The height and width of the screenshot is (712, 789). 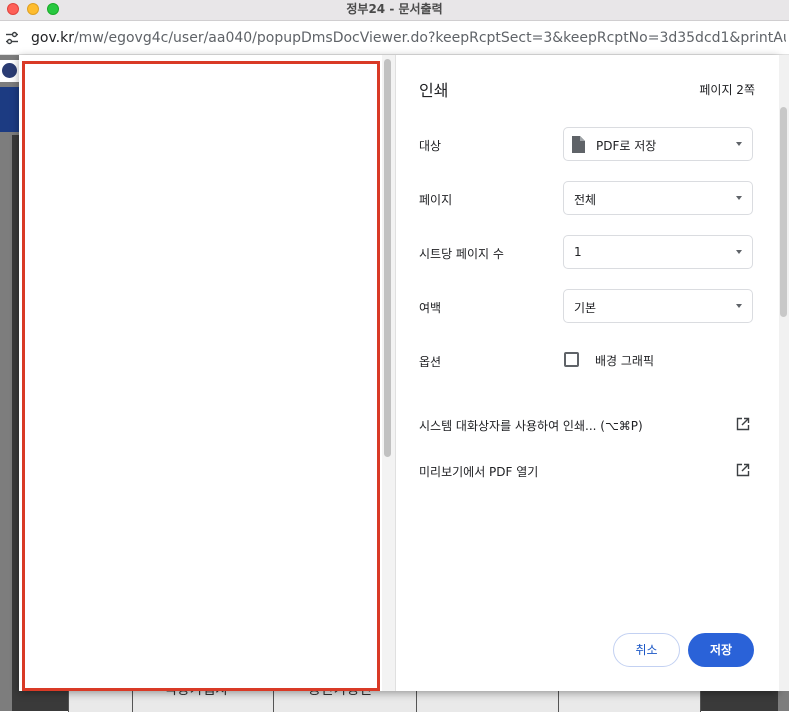 What do you see at coordinates (10, 71) in the screenshot?
I see `site-logo` at bounding box center [10, 71].